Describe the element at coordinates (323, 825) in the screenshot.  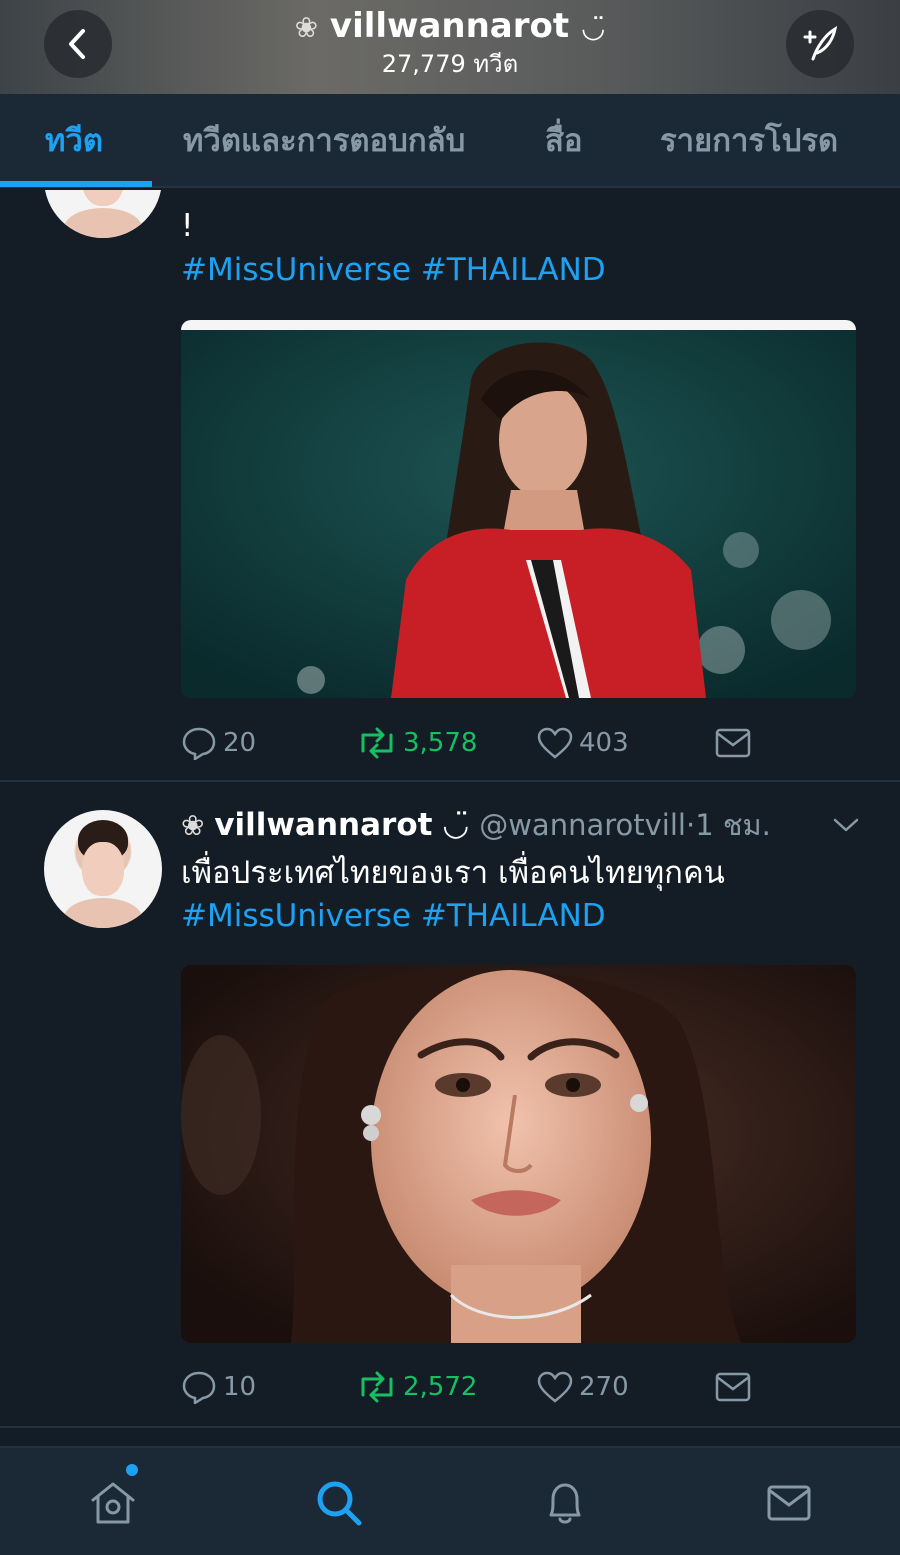
I see `author-name: villwannarot` at that location.